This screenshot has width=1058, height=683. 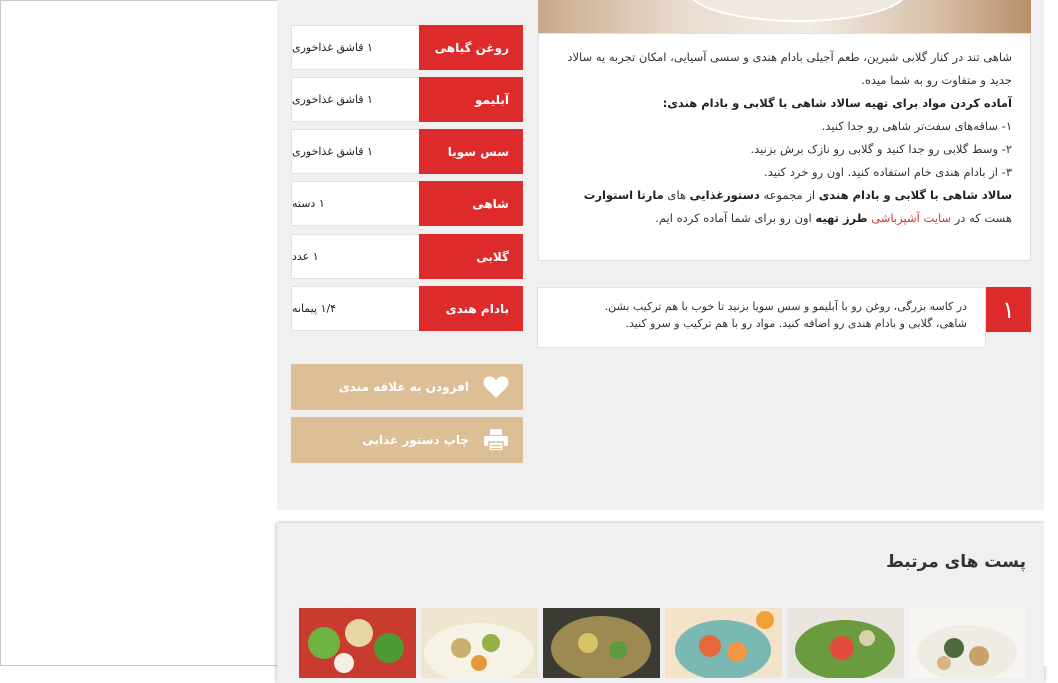 What do you see at coordinates (355, 256) in the screenshot?
I see `ingredient-qty: ۱ عدد` at bounding box center [355, 256].